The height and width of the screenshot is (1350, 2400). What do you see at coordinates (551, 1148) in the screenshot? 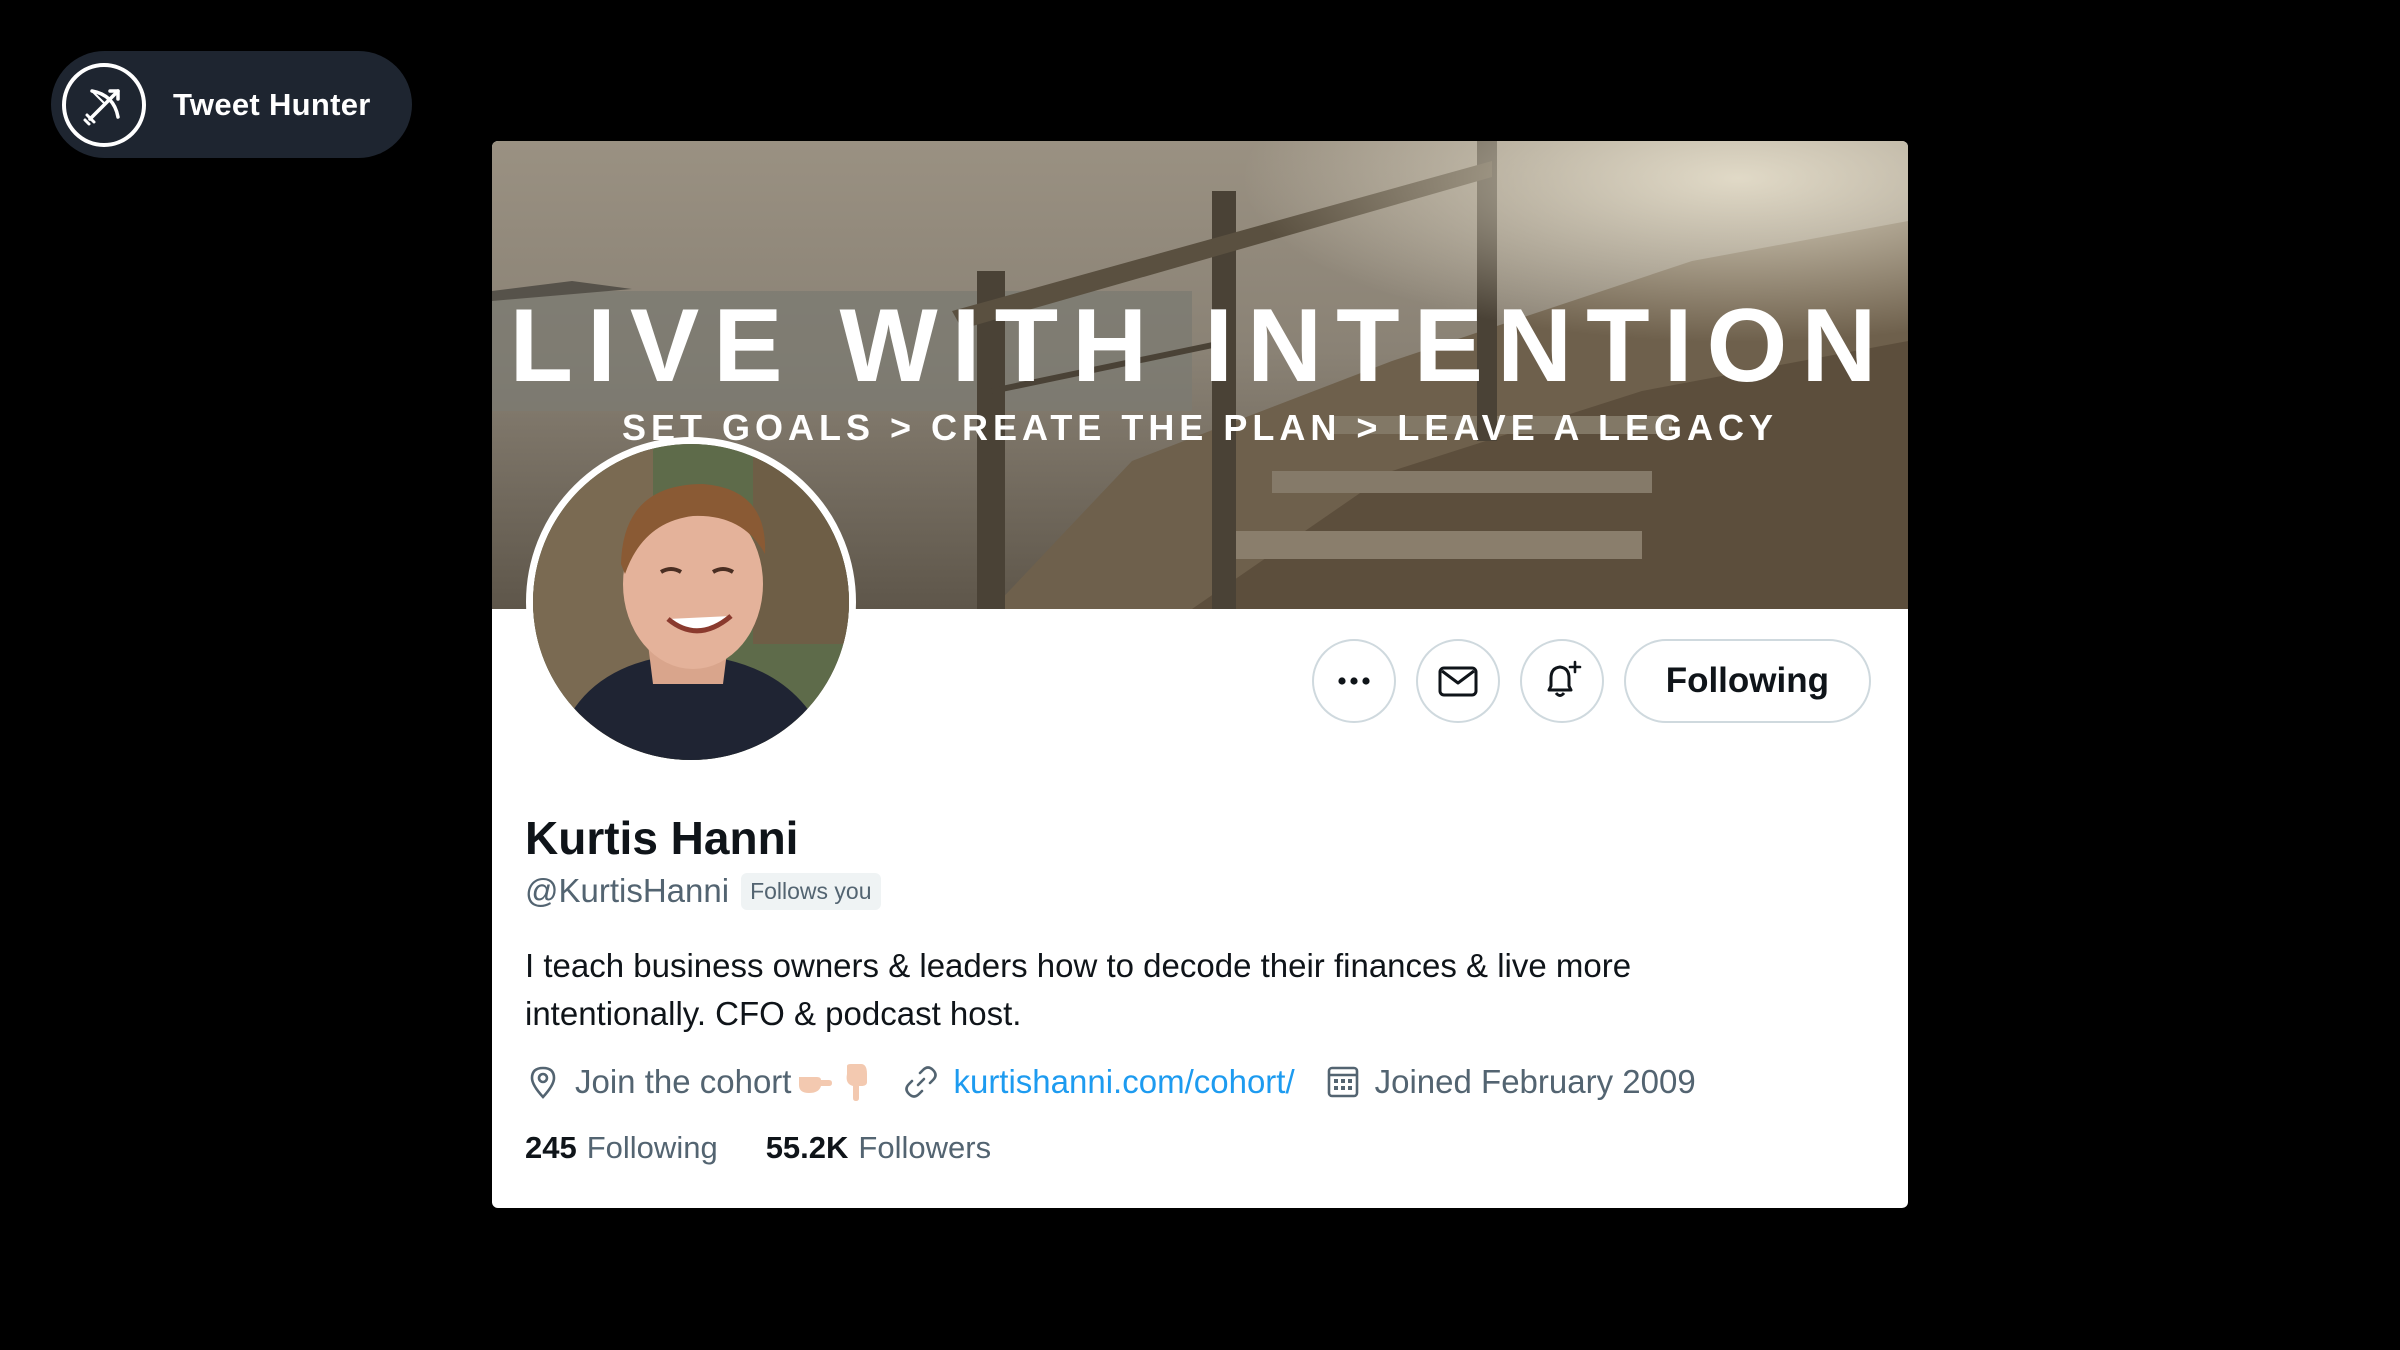
I see `following-count: 245` at bounding box center [551, 1148].